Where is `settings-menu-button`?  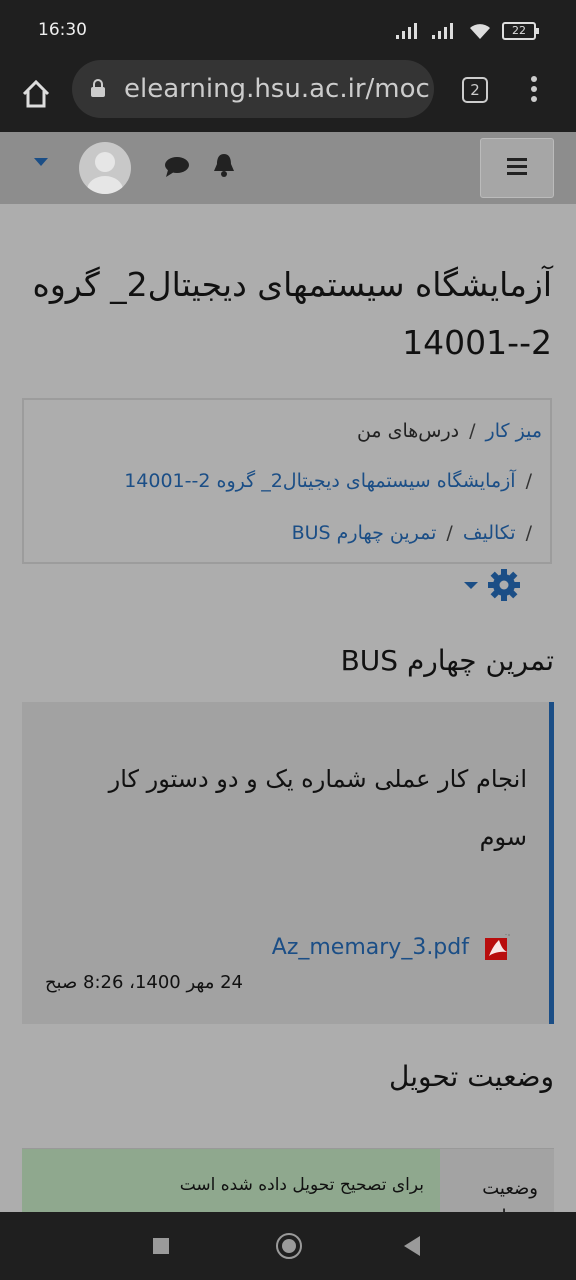
settings-menu-button is located at coordinates (493, 587).